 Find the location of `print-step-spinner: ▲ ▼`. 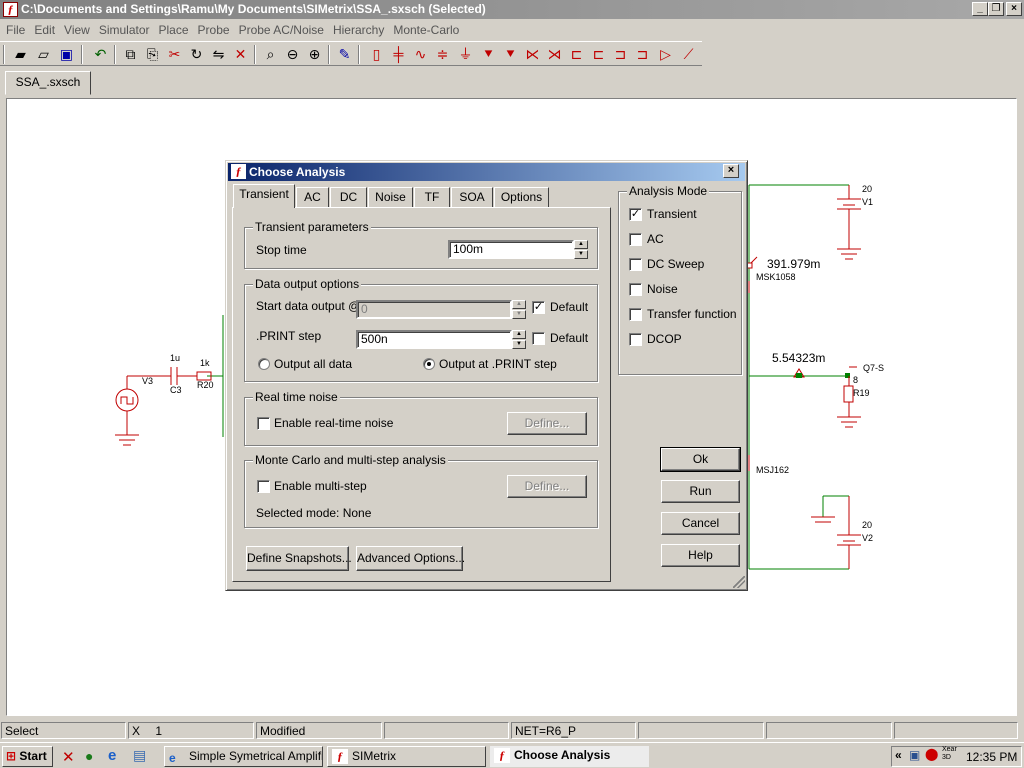

print-step-spinner: ▲ ▼ is located at coordinates (519, 339).